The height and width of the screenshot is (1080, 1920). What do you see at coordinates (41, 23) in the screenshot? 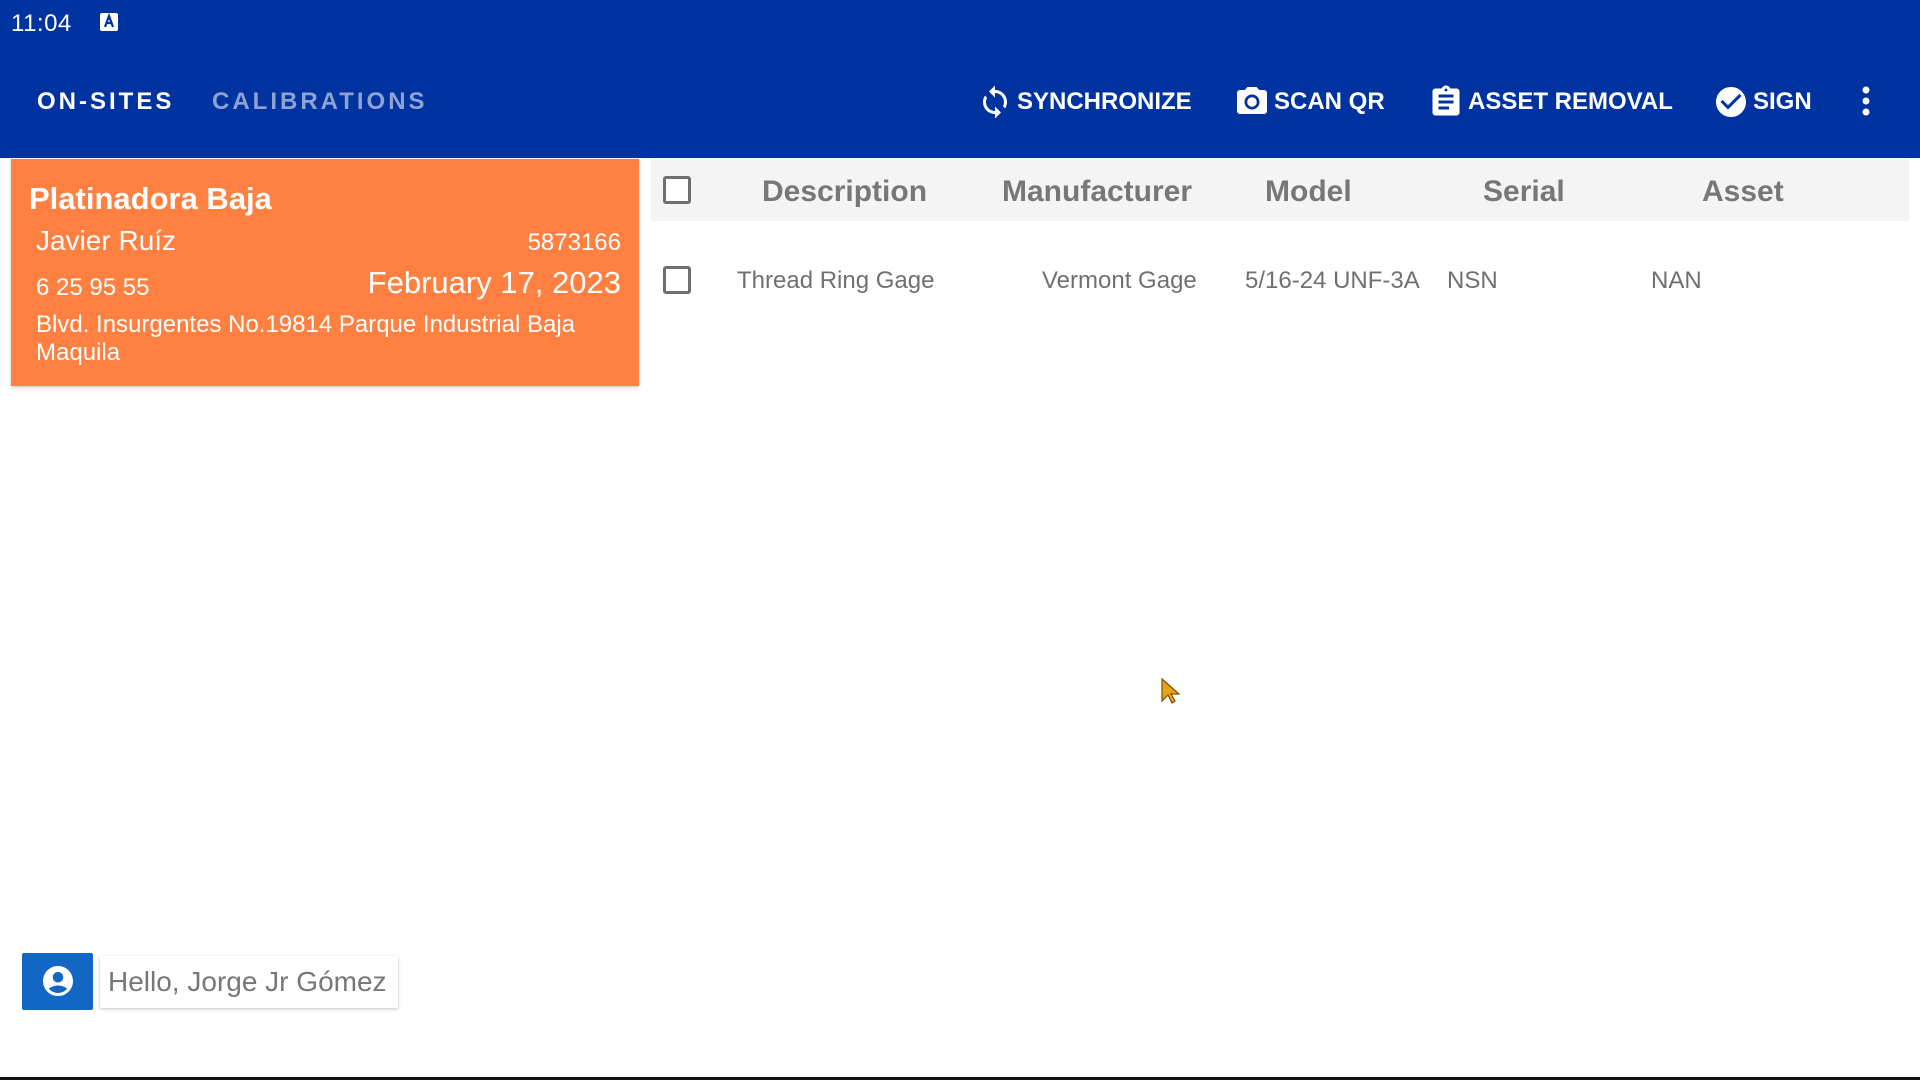
I see `status-time: 11:04` at bounding box center [41, 23].